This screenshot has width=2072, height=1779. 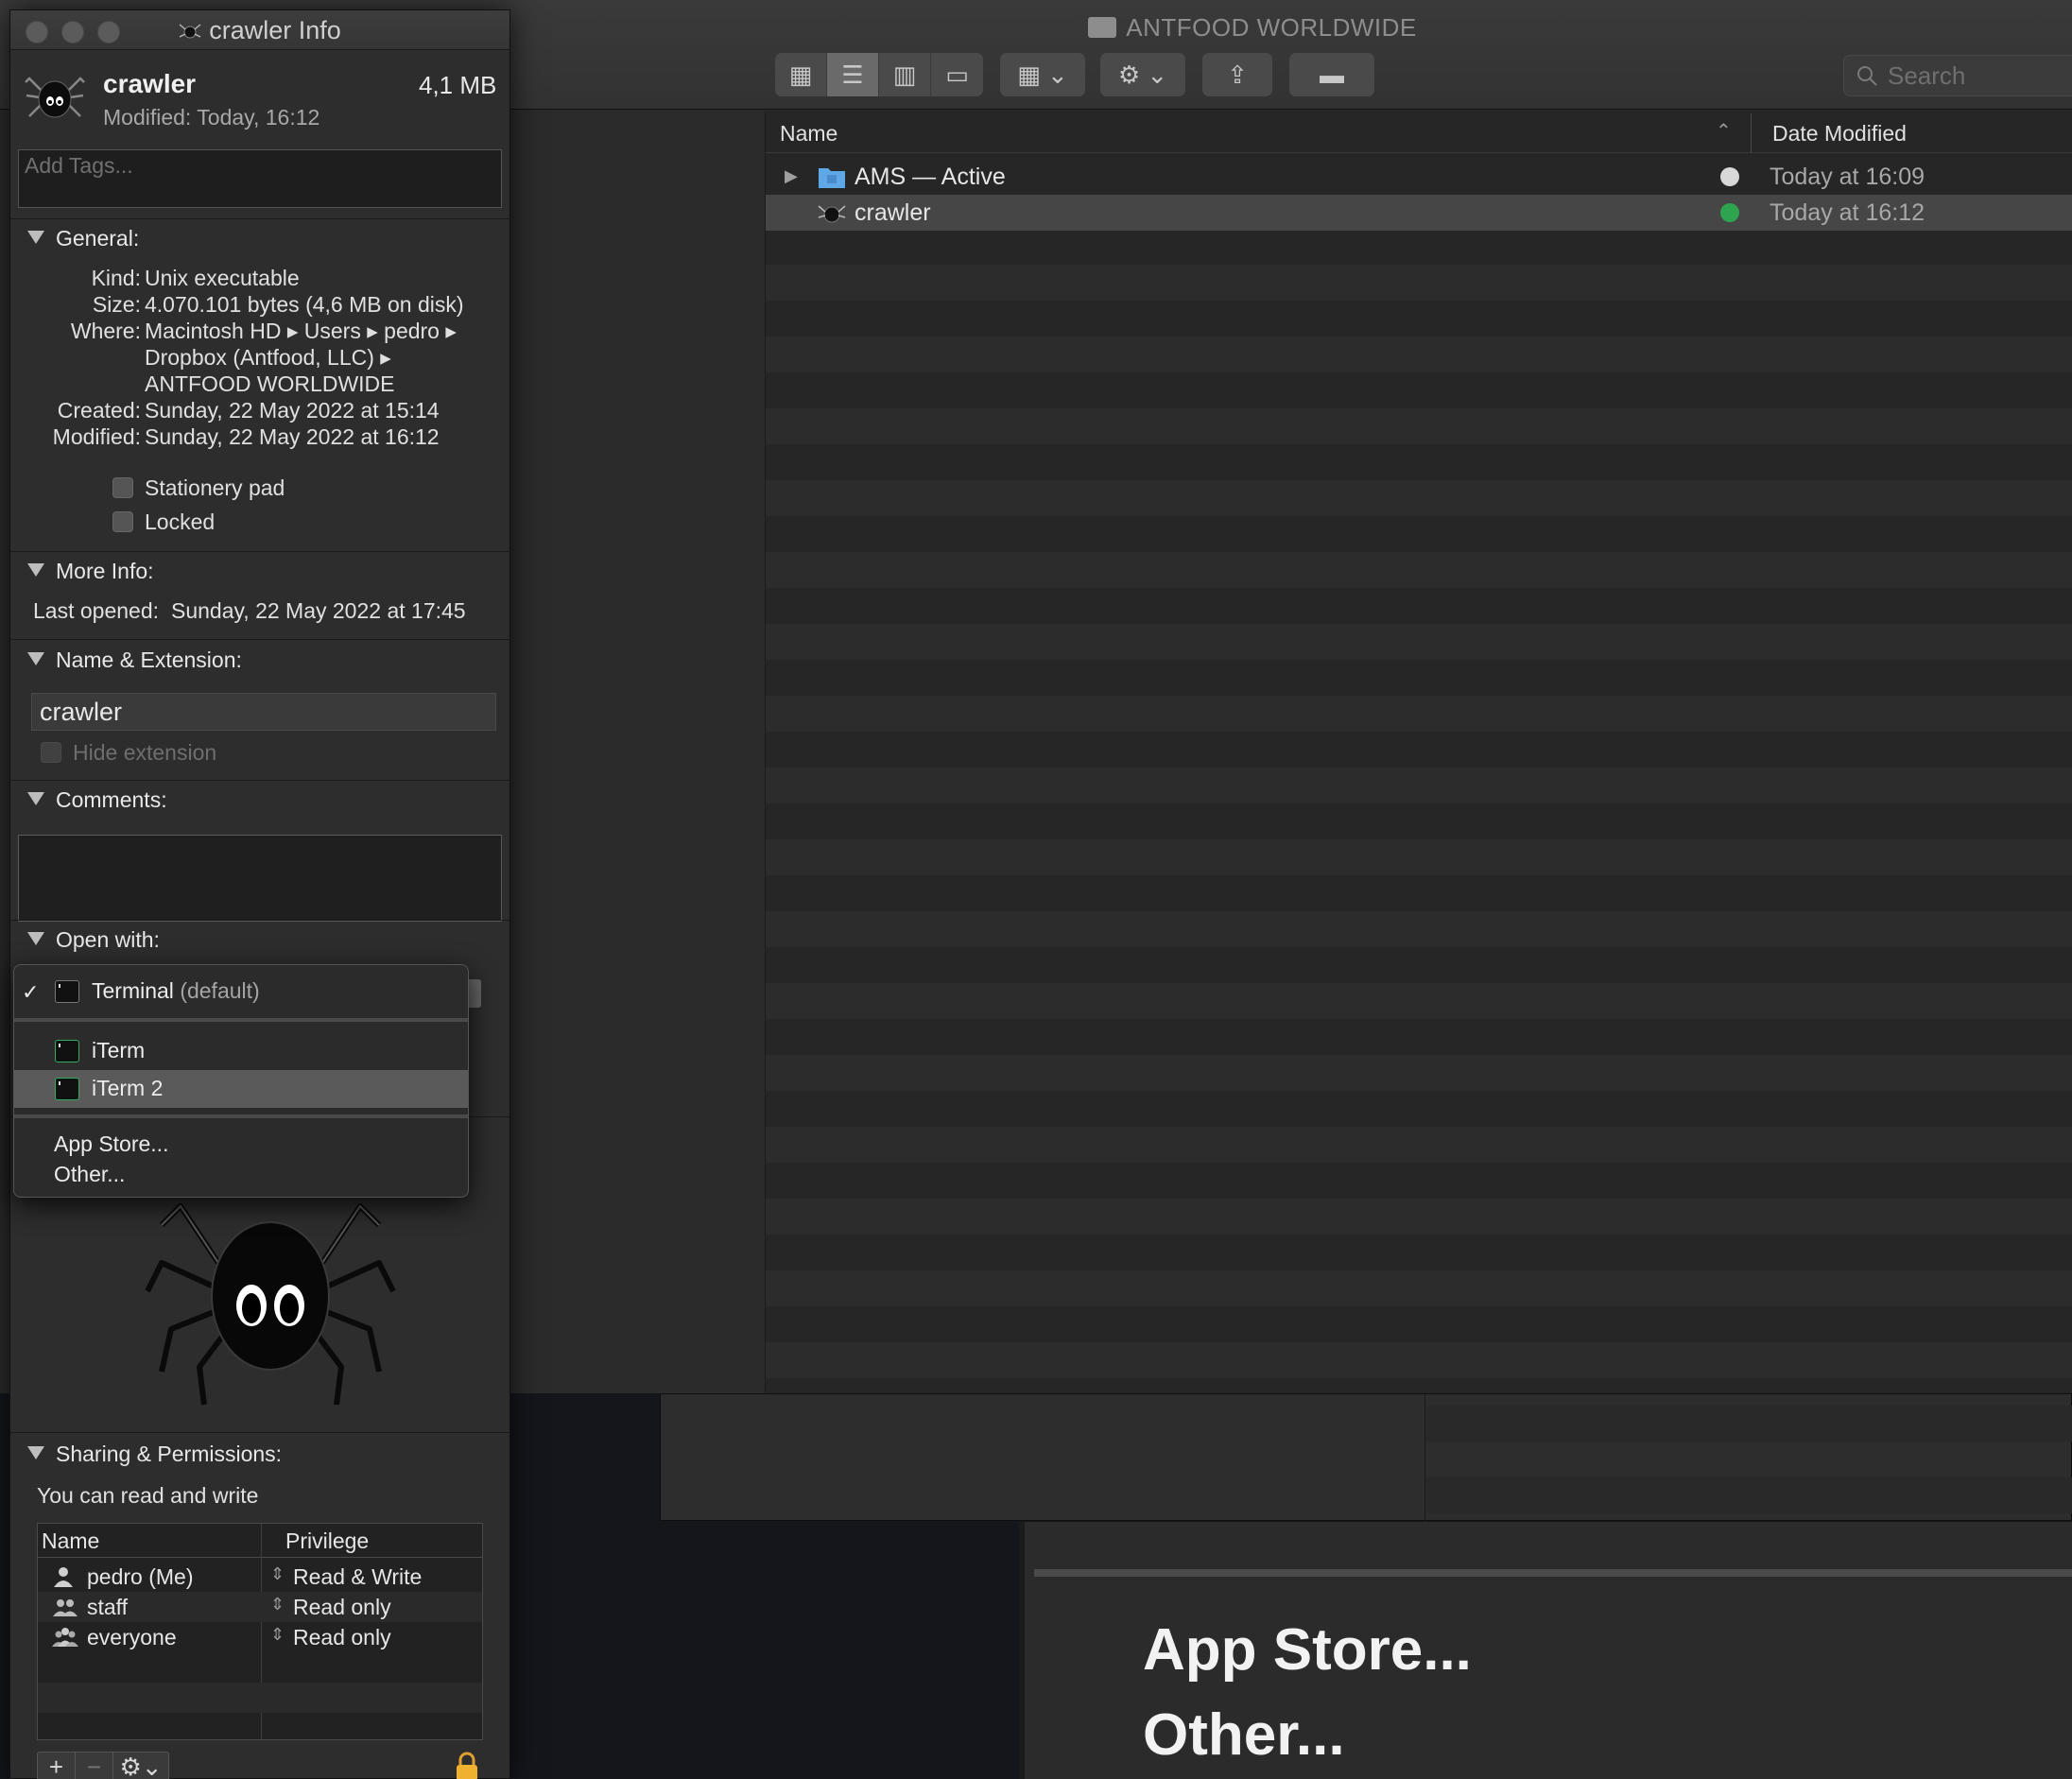 What do you see at coordinates (1103, 28) in the screenshot?
I see `folder-icon` at bounding box center [1103, 28].